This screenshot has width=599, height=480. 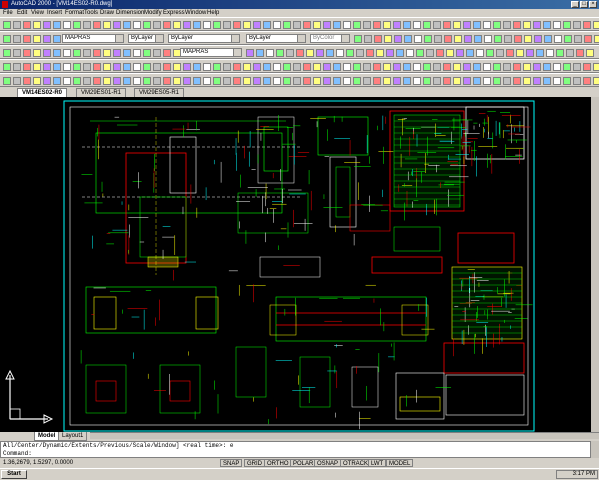 What do you see at coordinates (195, 13) in the screenshot?
I see `menu-window: Window` at bounding box center [195, 13].